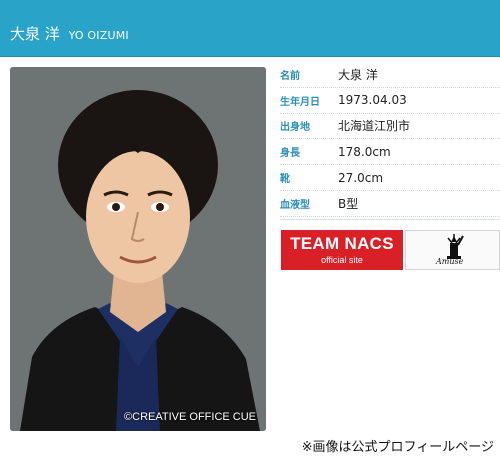 The height and width of the screenshot is (460, 500). Describe the element at coordinates (452, 250) in the screenshot. I see `amuse-banner-link: Amuse` at that location.